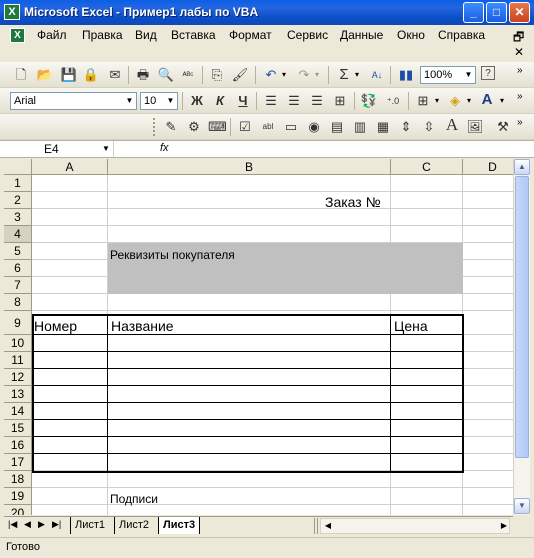 Image resolution: width=534 pixels, height=558 pixels. Describe the element at coordinates (18, 234) in the screenshot. I see `row-header: 4` at that location.